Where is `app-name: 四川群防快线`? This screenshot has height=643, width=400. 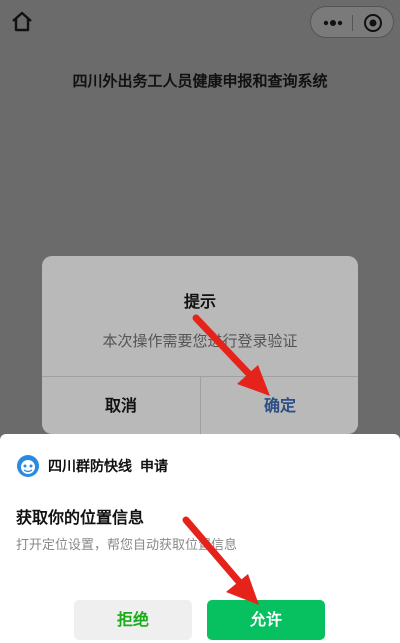
app-name: 四川群防快线 is located at coordinates (90, 467).